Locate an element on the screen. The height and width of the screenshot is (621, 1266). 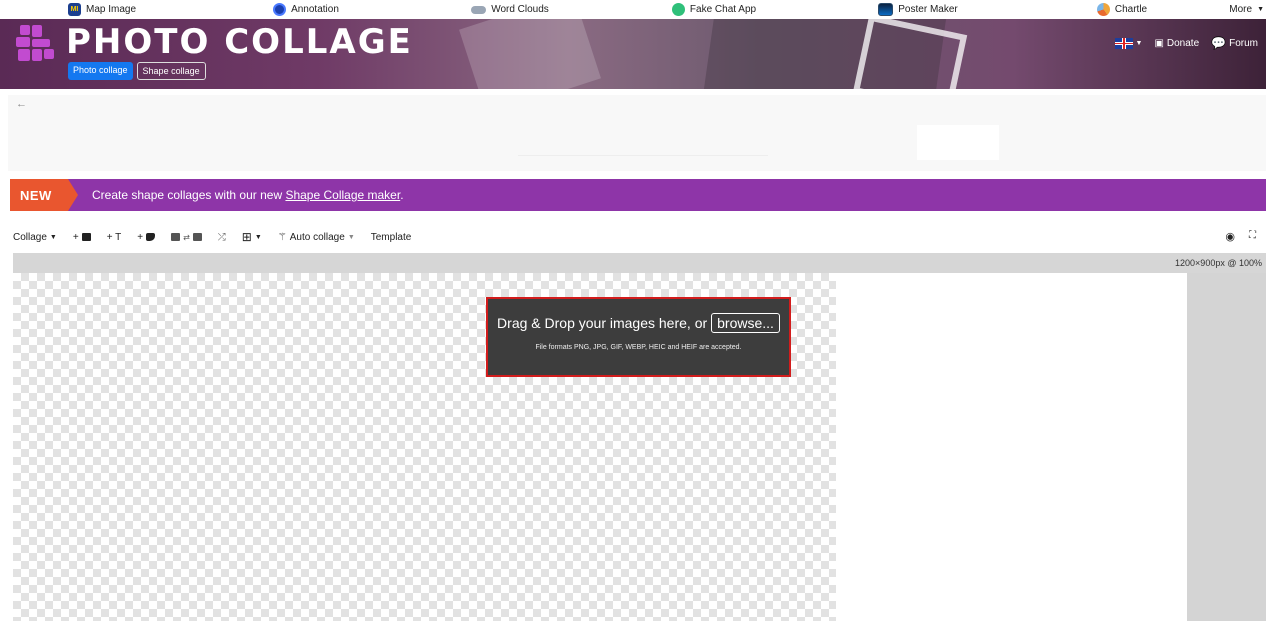
tab-shape-collage: Shape collage is located at coordinates (171, 71).